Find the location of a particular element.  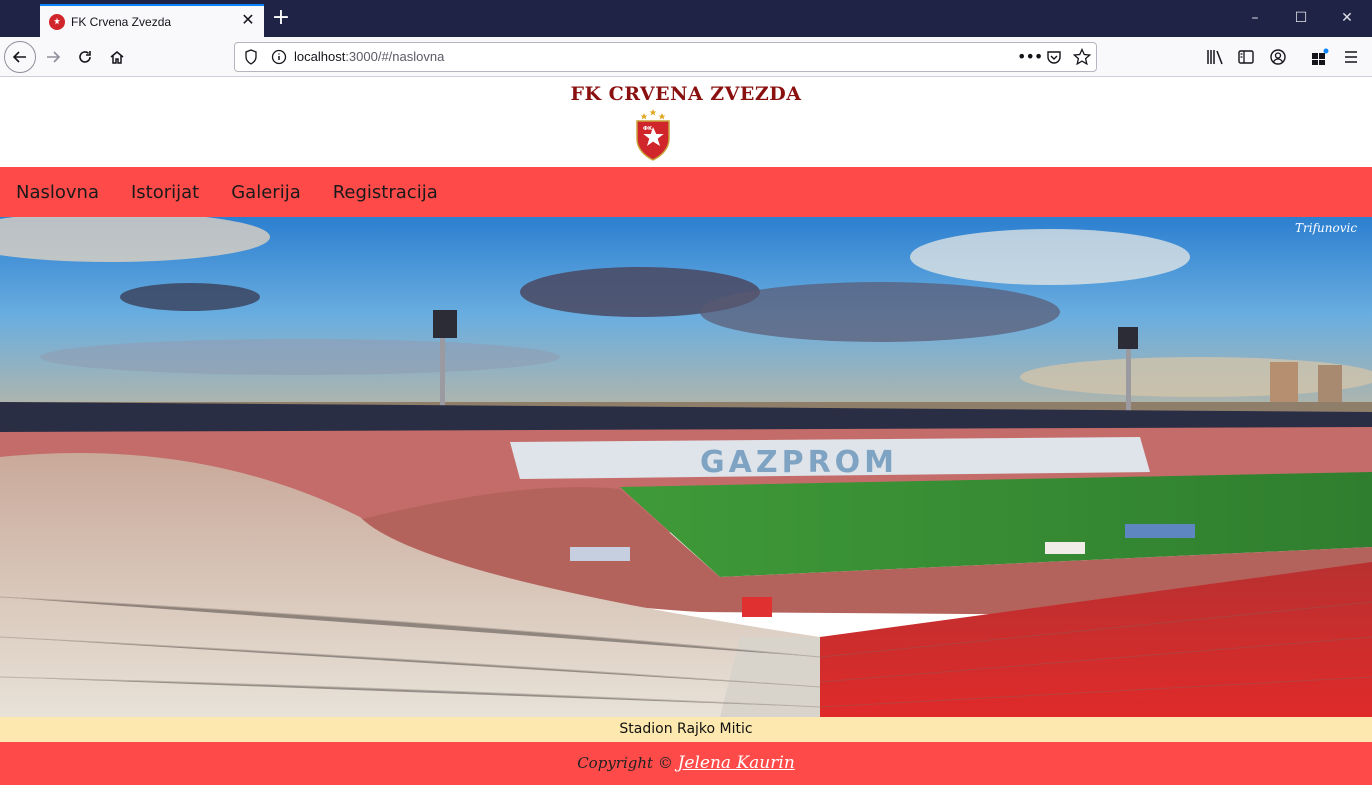

svg-text: ФК is located at coordinates (648, 129).